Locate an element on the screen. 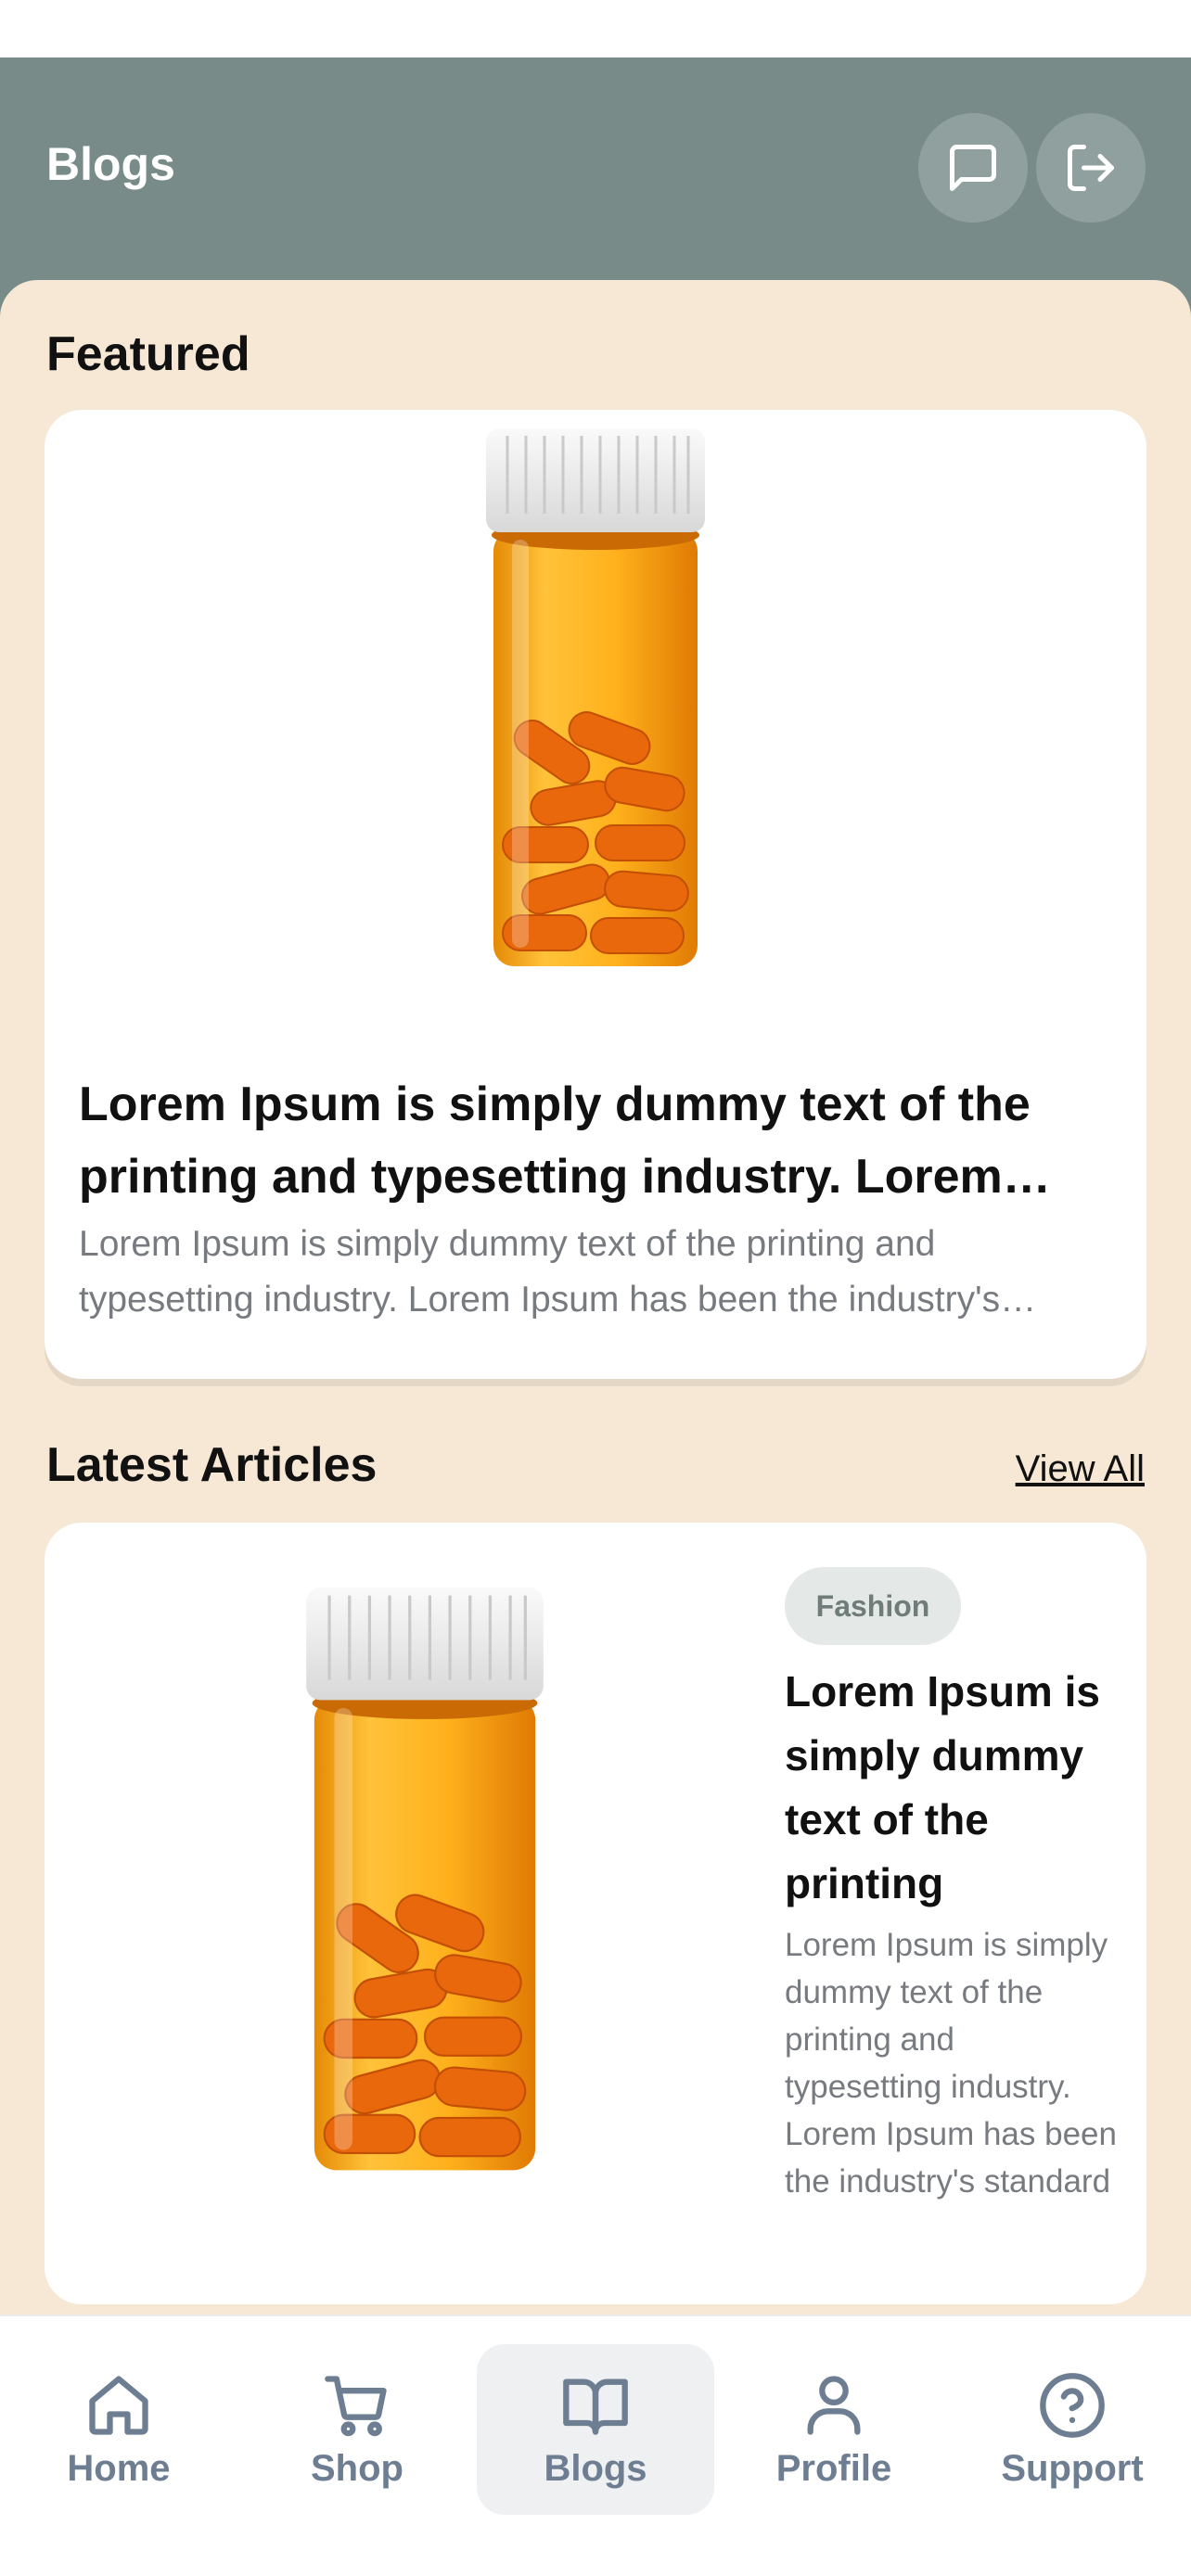  home-icon is located at coordinates (118, 2405).